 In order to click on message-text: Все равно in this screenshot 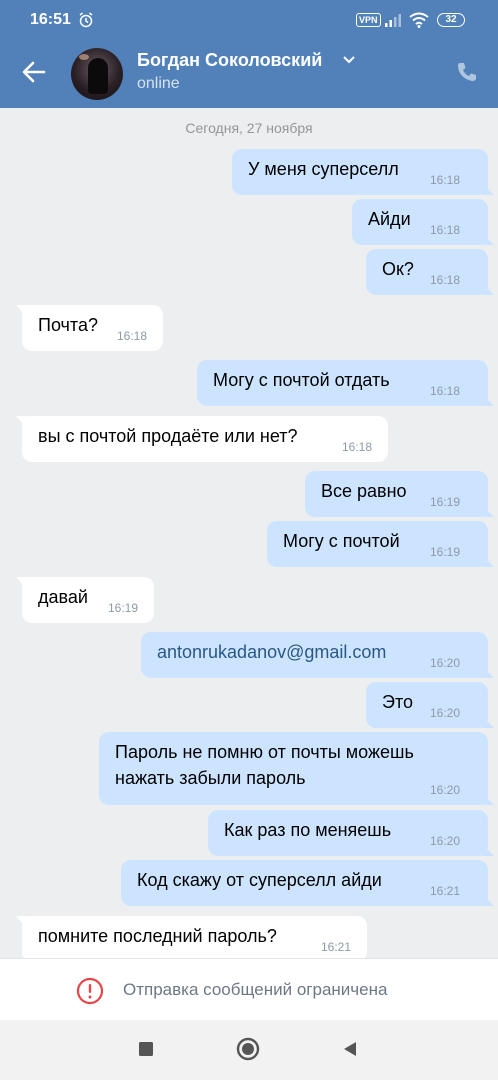, I will do `click(364, 491)`.